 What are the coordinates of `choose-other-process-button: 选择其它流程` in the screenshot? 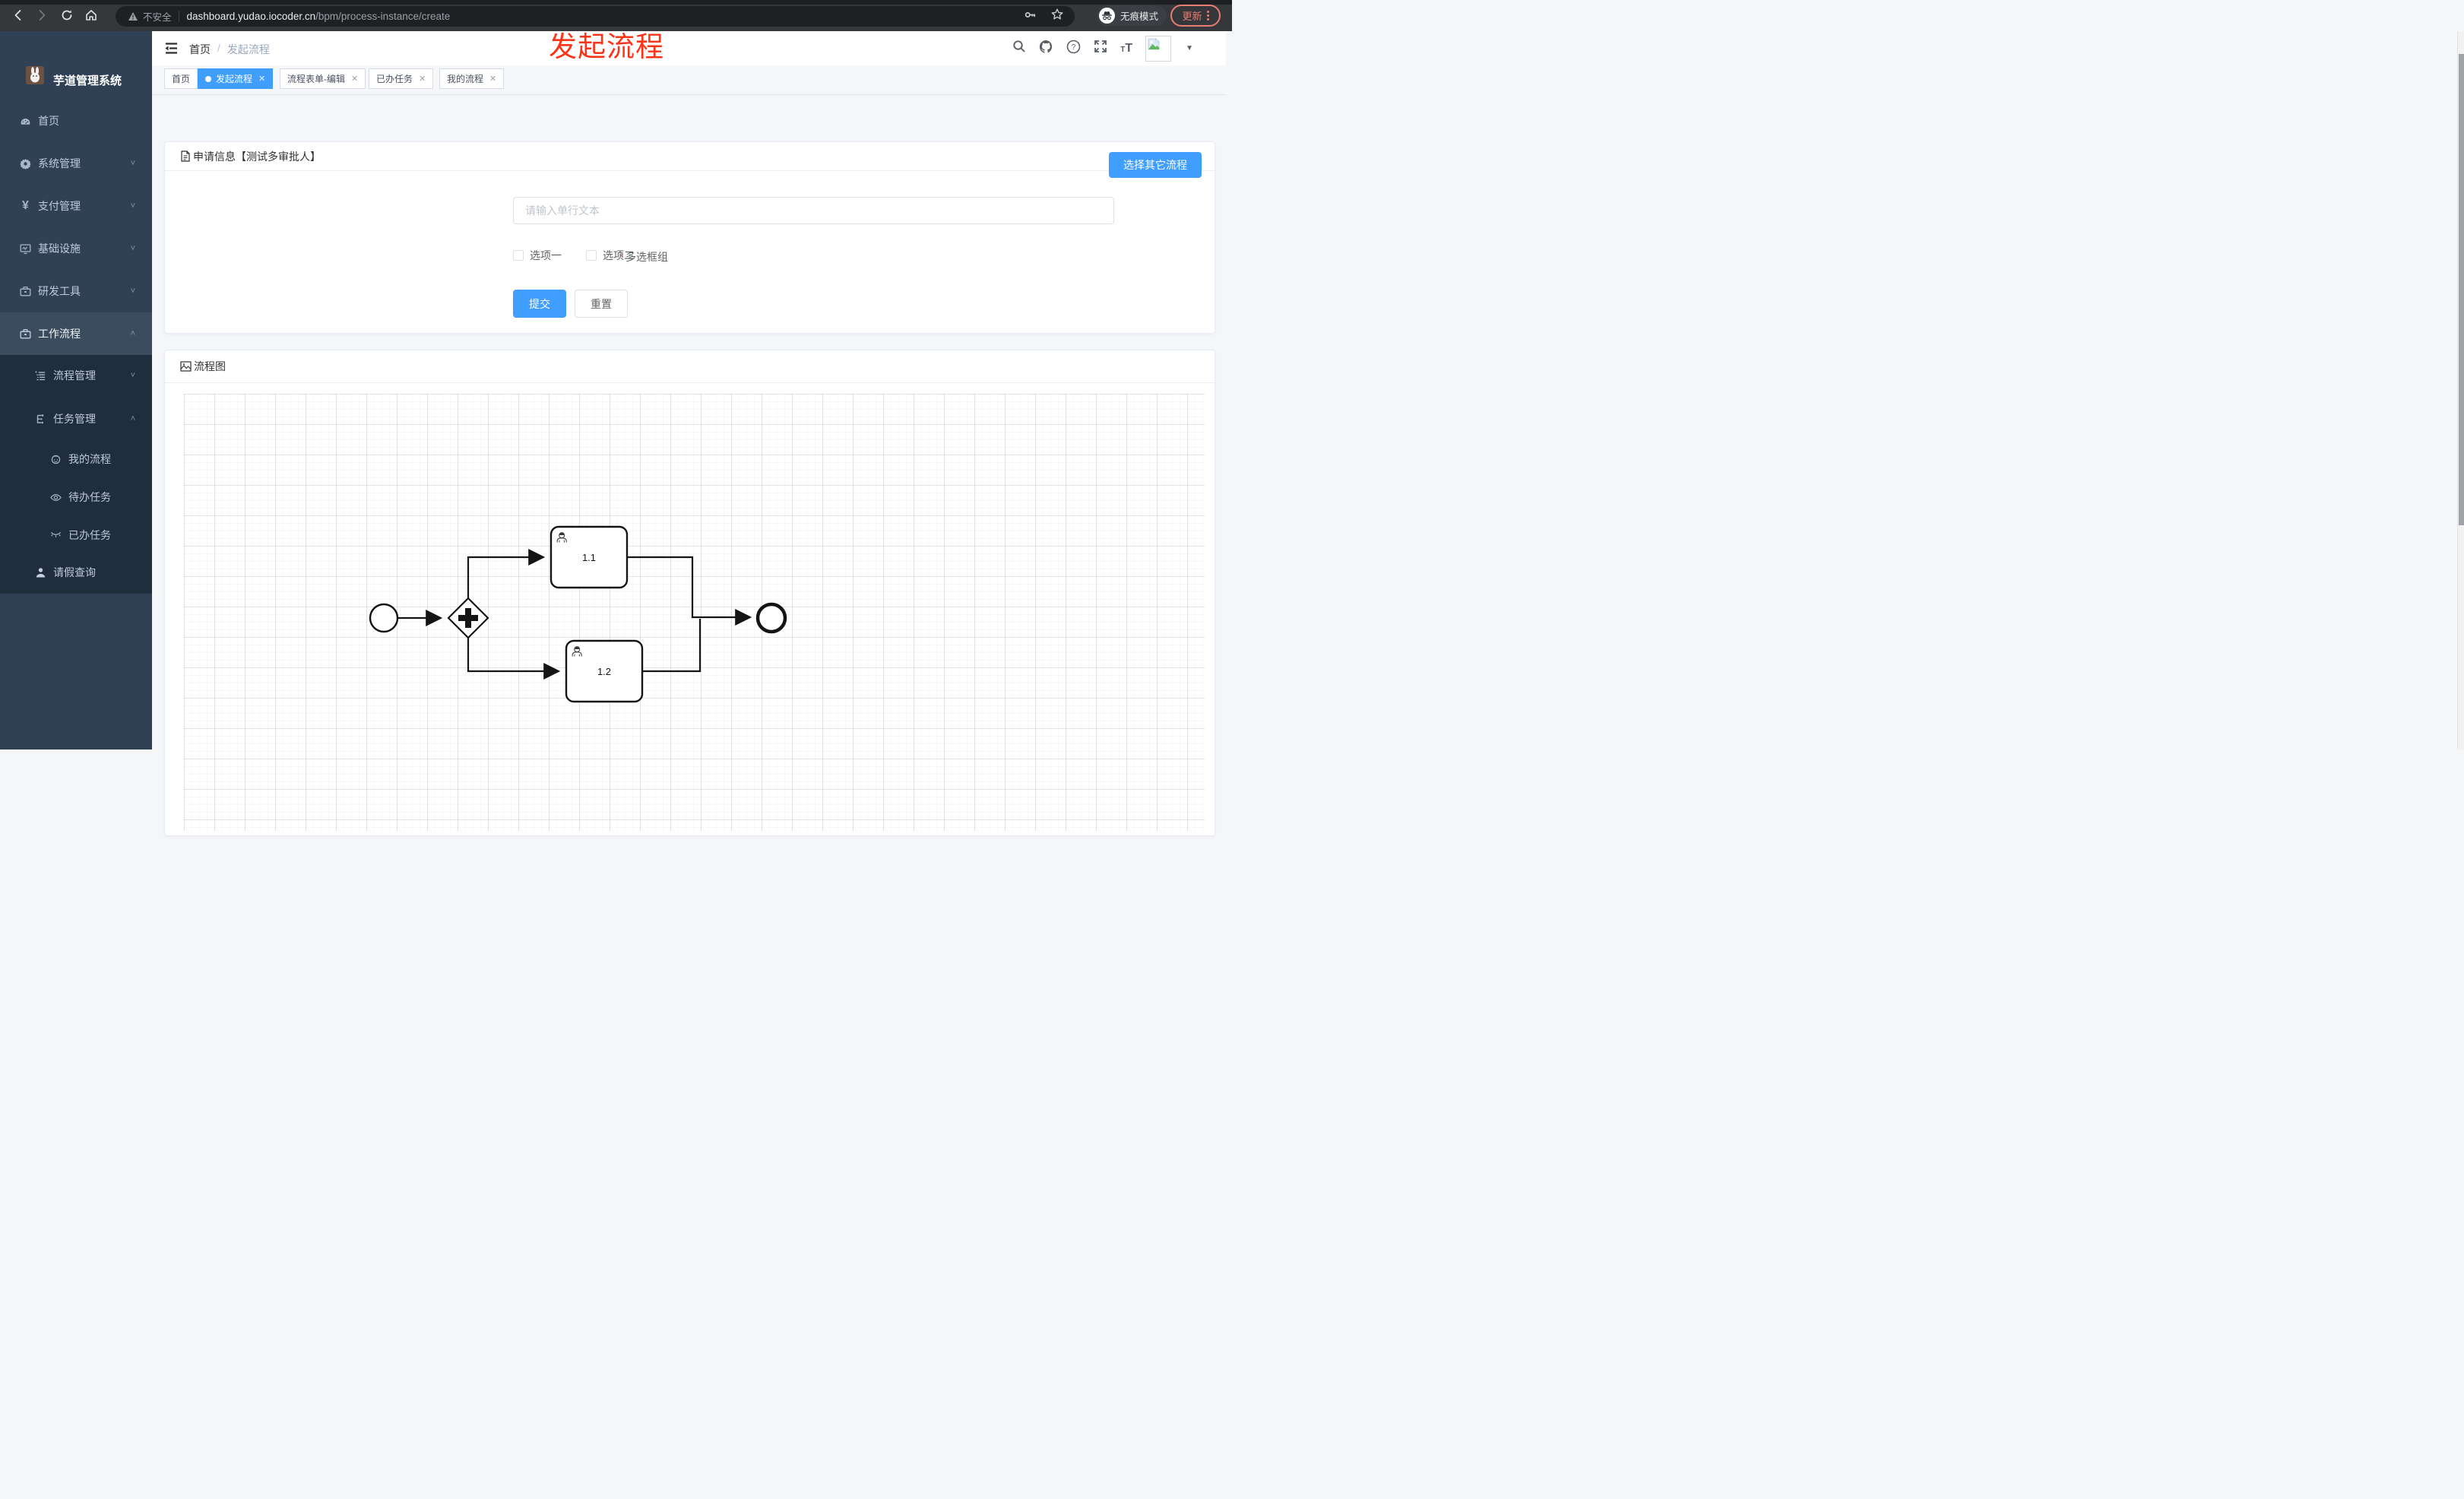 It's located at (1155, 165).